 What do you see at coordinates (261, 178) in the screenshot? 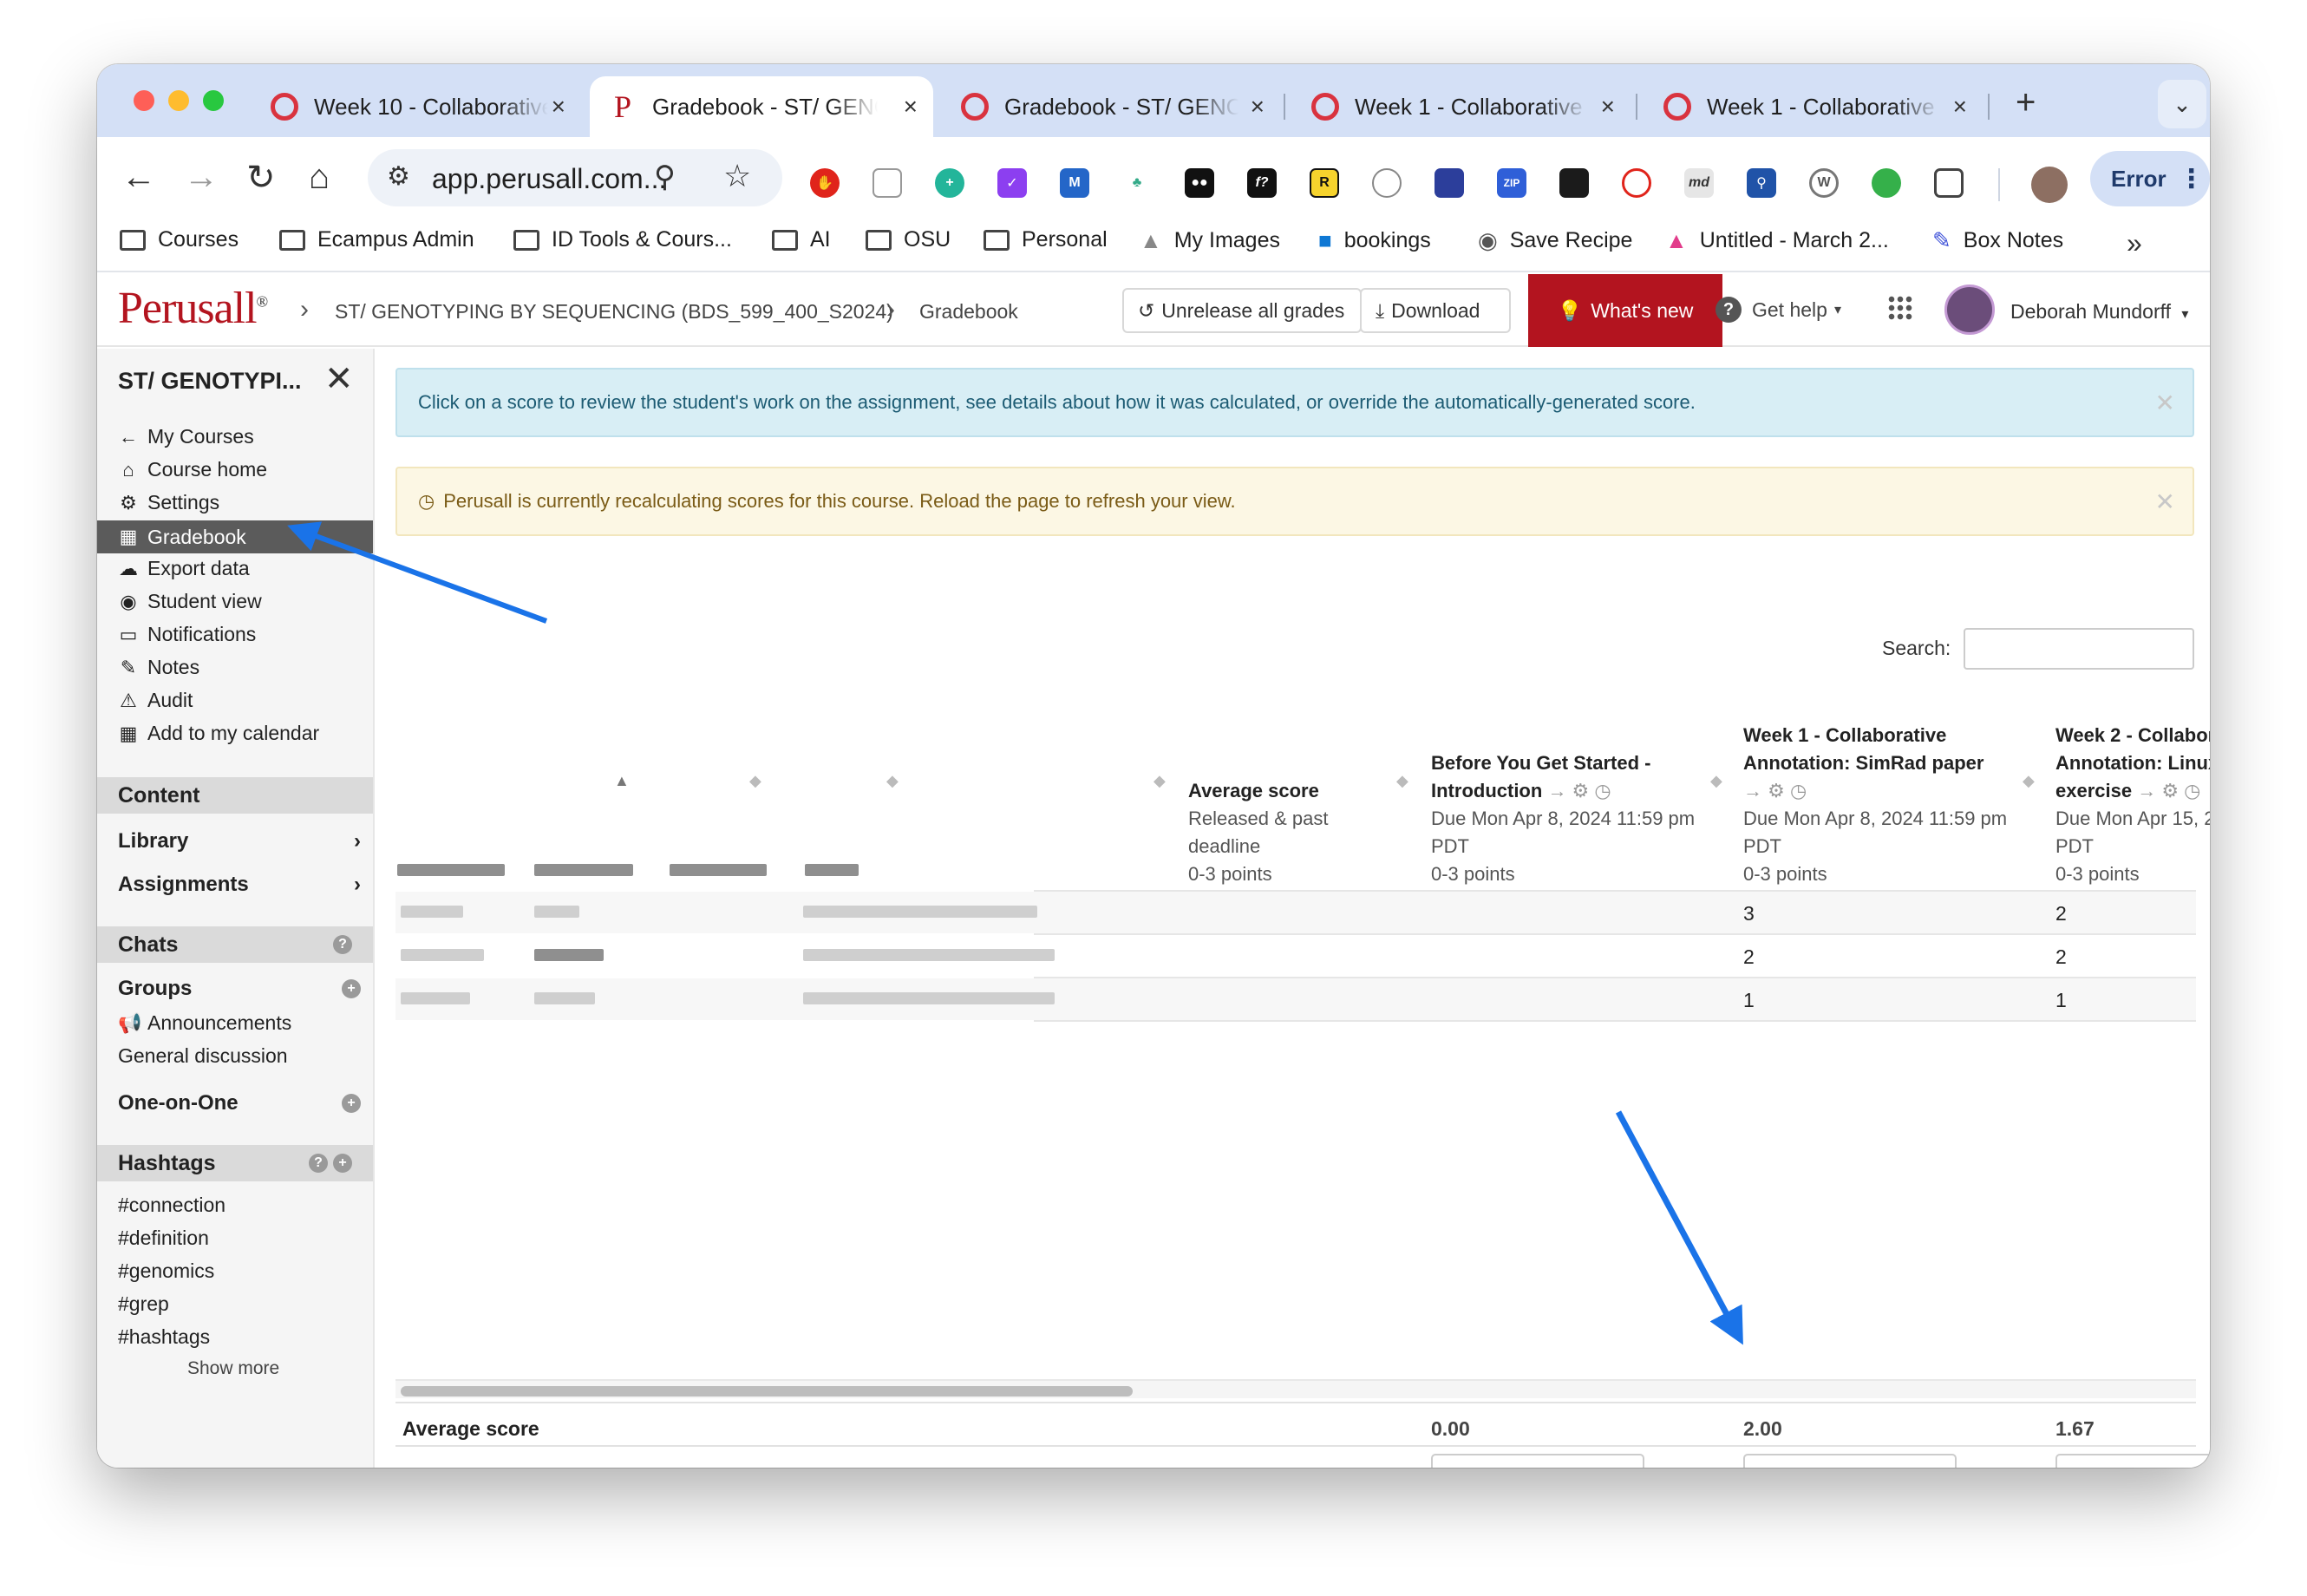
I see `reload-button: ↻` at bounding box center [261, 178].